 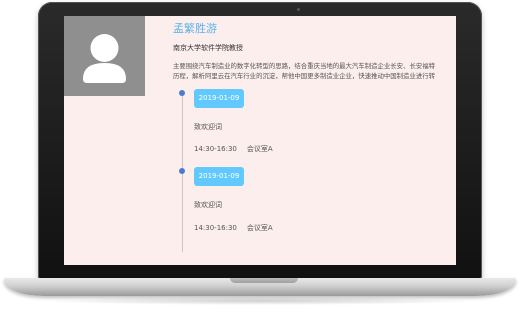 I want to click on user-icon, so click(x=104, y=58).